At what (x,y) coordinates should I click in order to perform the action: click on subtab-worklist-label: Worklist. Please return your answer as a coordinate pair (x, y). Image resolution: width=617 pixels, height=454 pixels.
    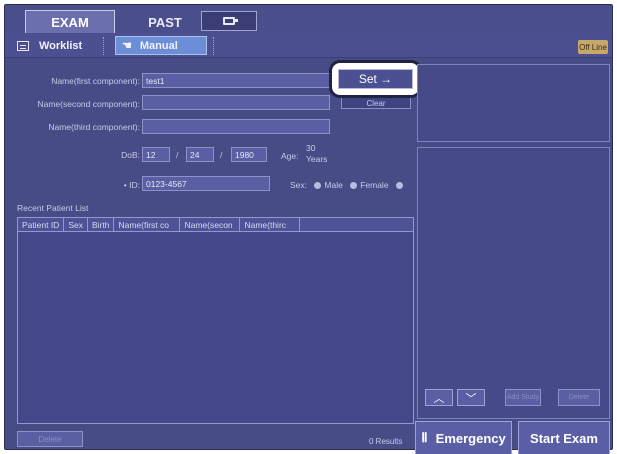
    Looking at the image, I should click on (61, 45).